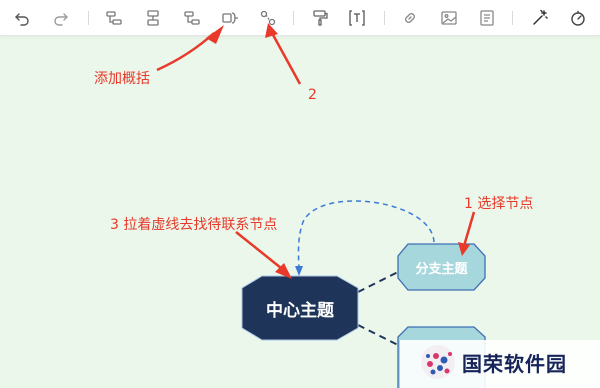  Describe the element at coordinates (514, 364) in the screenshot. I see `watermark-text: 国荣软件园` at that location.